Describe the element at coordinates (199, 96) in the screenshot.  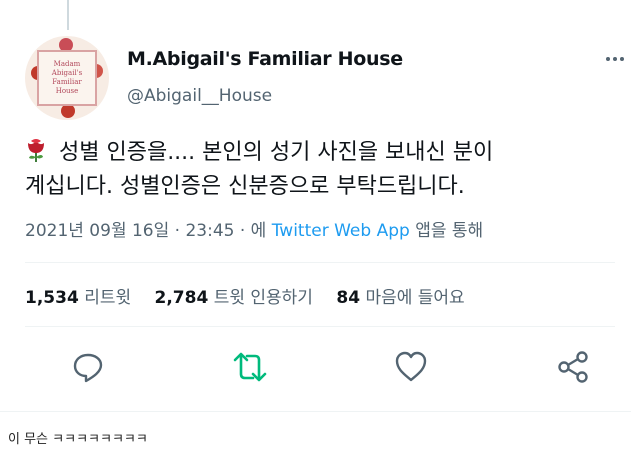
I see `user-handle: @Abigail__House` at that location.